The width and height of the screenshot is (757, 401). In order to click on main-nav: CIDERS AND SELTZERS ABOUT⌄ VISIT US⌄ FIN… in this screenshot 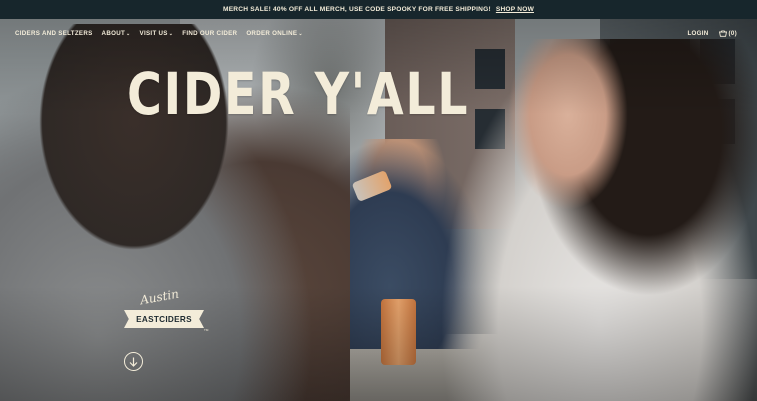, I will do `click(378, 37)`.